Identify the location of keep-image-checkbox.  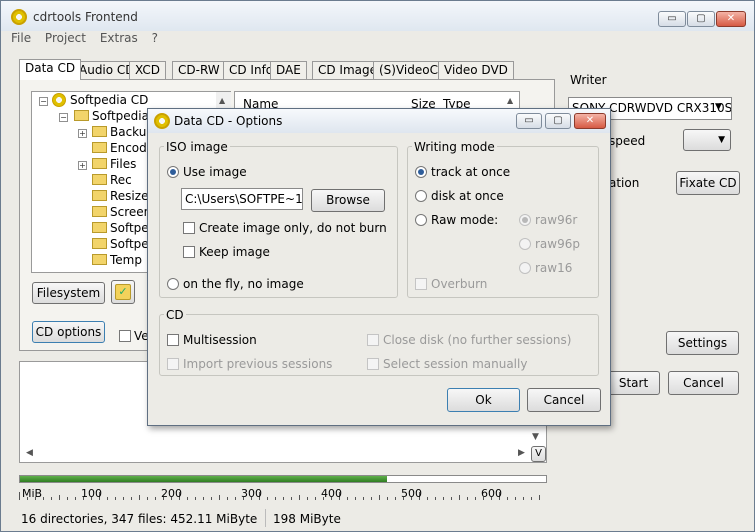
(189, 252).